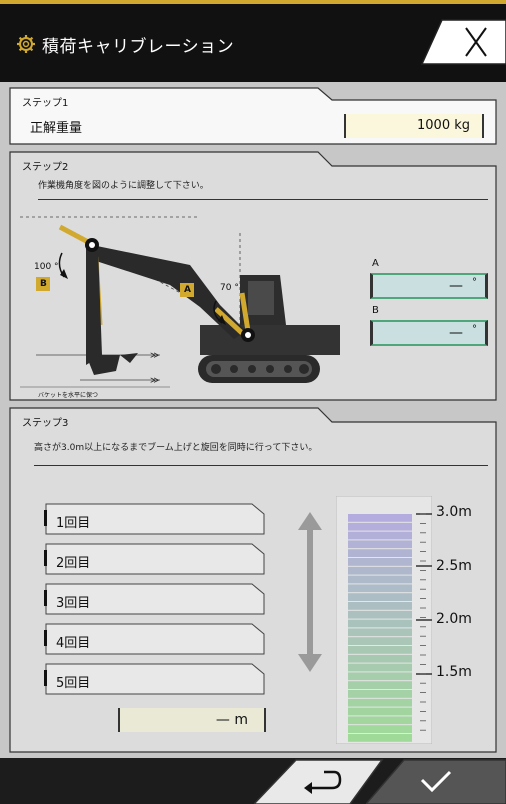  I want to click on angle-b-value: —, so click(456, 333).